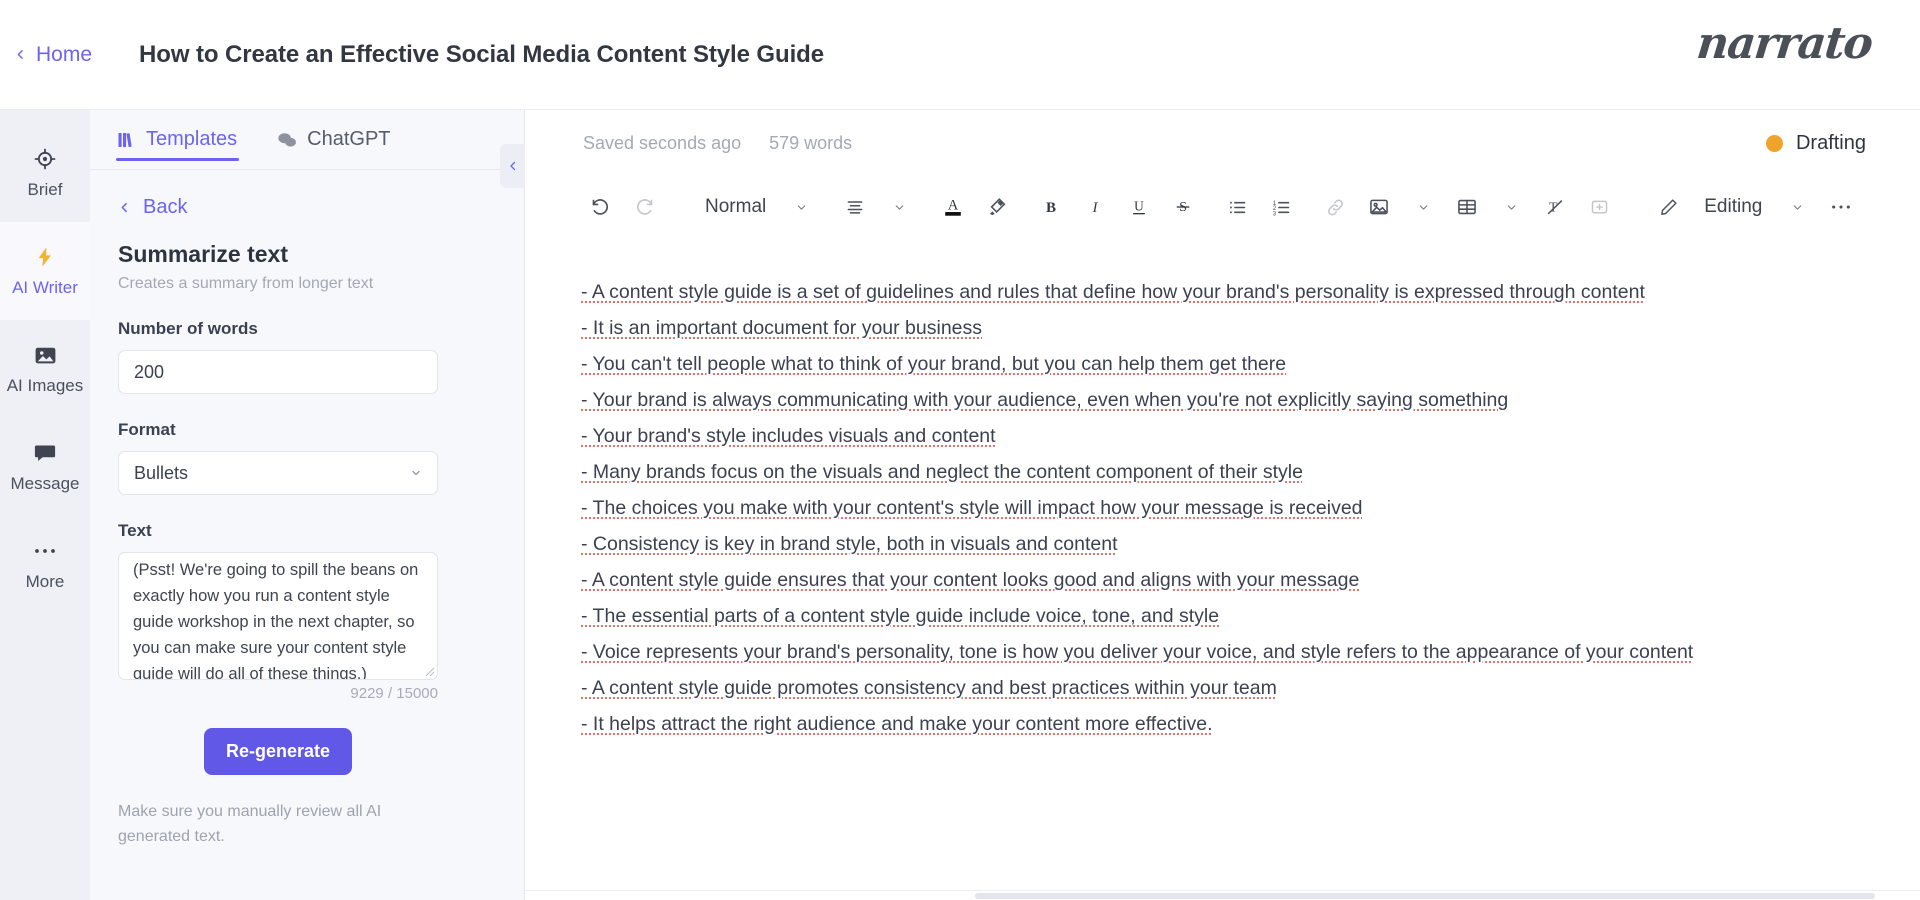  What do you see at coordinates (600, 207) in the screenshot?
I see `undo-button` at bounding box center [600, 207].